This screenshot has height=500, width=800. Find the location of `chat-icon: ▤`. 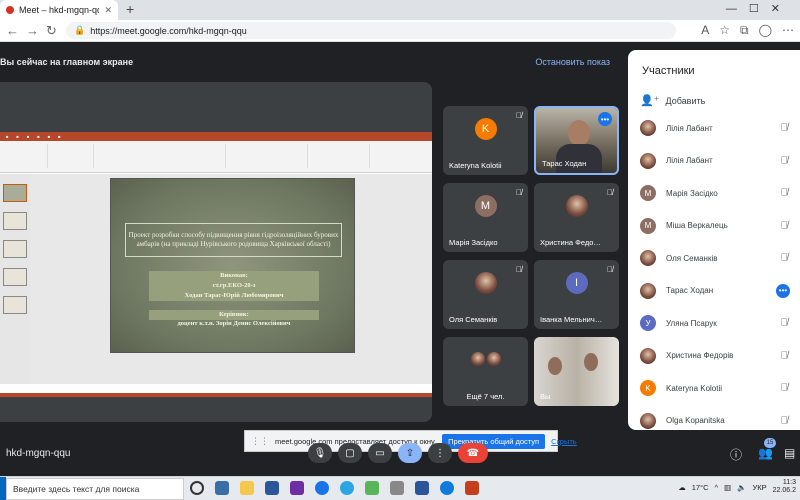

chat-icon: ▤ is located at coordinates (789, 453).